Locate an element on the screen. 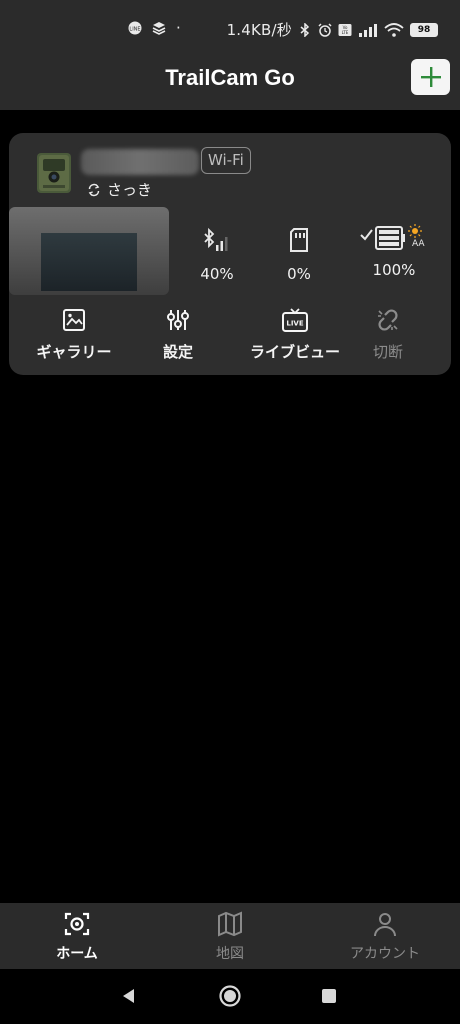 The width and height of the screenshot is (460, 1024). svg-text: LIVE is located at coordinates (294, 324).